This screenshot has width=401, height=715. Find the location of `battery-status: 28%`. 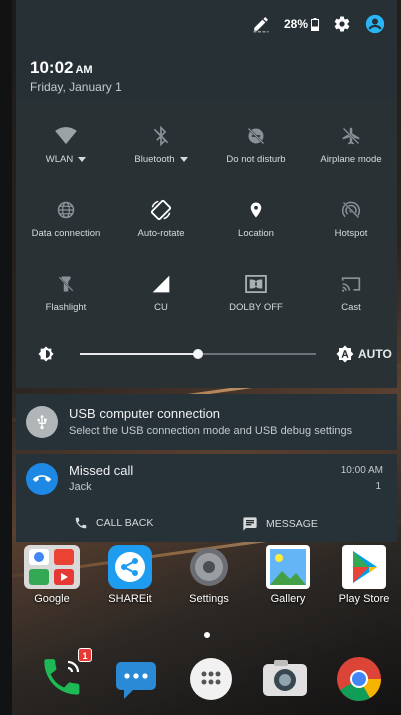

battery-status: 28% is located at coordinates (301, 24).